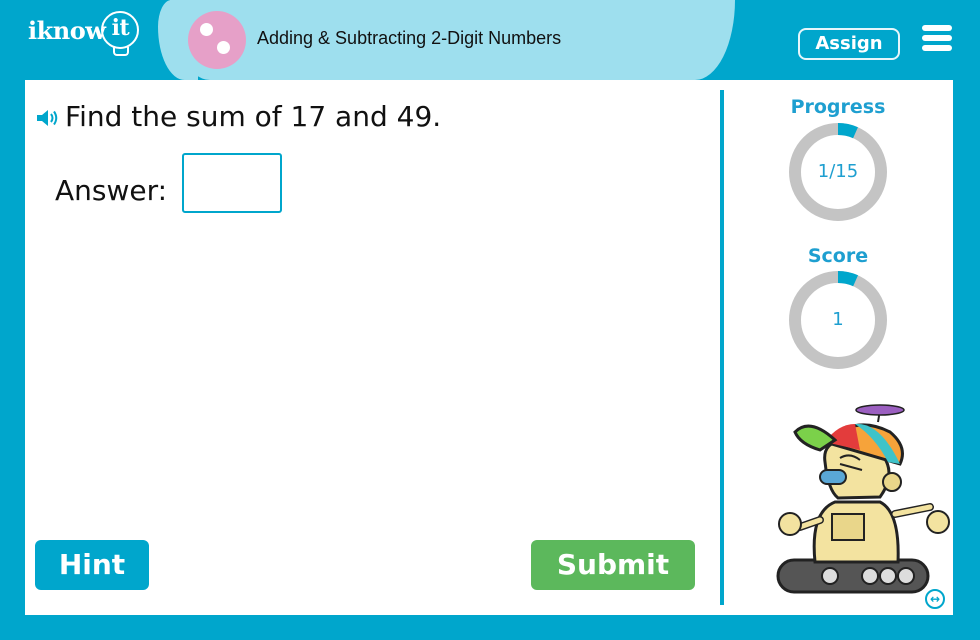 This screenshot has width=980, height=640. What do you see at coordinates (613, 565) in the screenshot?
I see `submit-button: Submit` at bounding box center [613, 565].